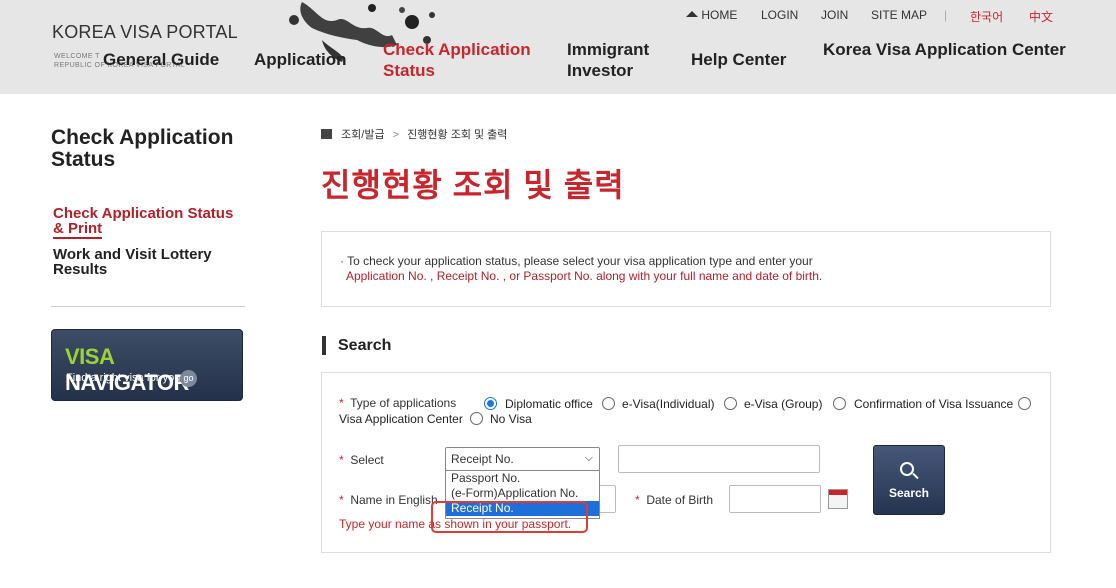 The width and height of the screenshot is (1116, 588). Describe the element at coordinates (834, 15) in the screenshot. I see `join-link: JOIN` at that location.